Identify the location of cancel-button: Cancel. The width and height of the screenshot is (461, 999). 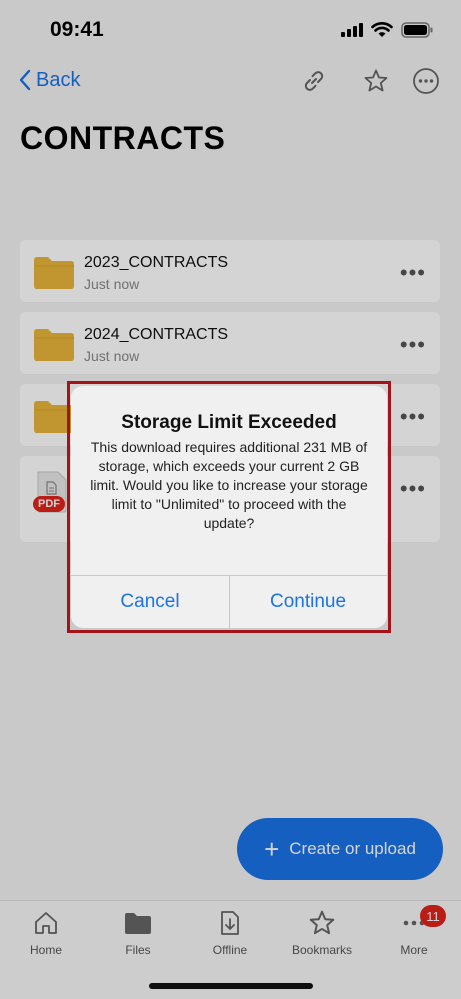
(150, 602).